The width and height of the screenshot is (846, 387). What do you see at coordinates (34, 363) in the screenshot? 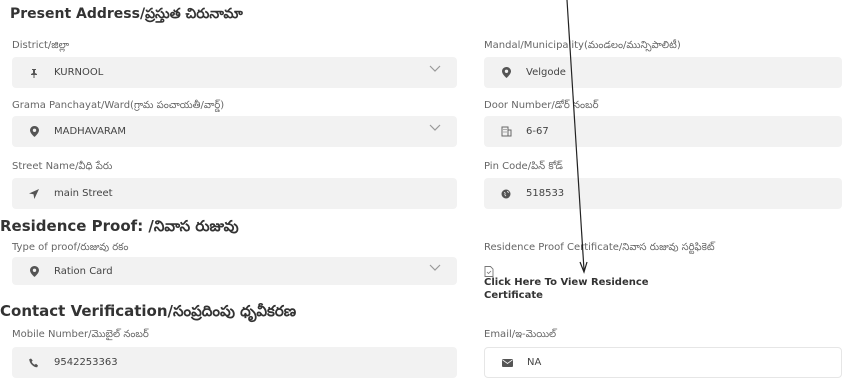
I see `phone-icon` at bounding box center [34, 363].